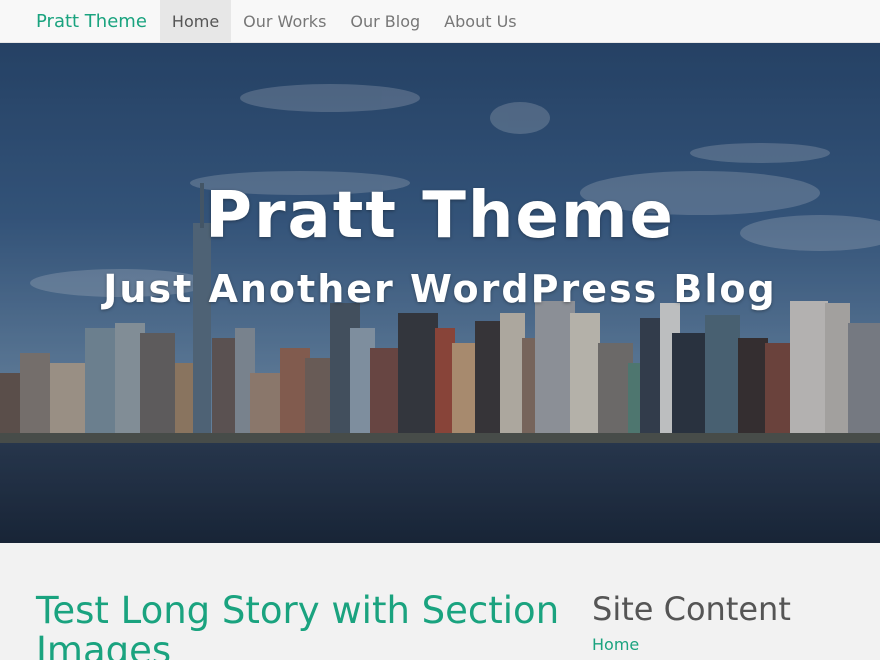 This screenshot has height=660, width=880. Describe the element at coordinates (480, 21) in the screenshot. I see `nav-item-about-us: About Us` at that location.